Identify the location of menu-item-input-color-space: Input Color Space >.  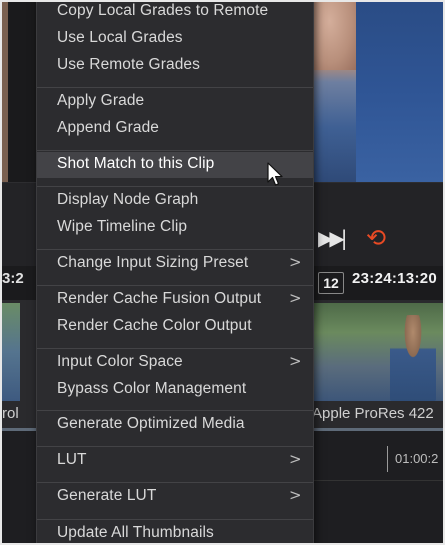
(175, 363).